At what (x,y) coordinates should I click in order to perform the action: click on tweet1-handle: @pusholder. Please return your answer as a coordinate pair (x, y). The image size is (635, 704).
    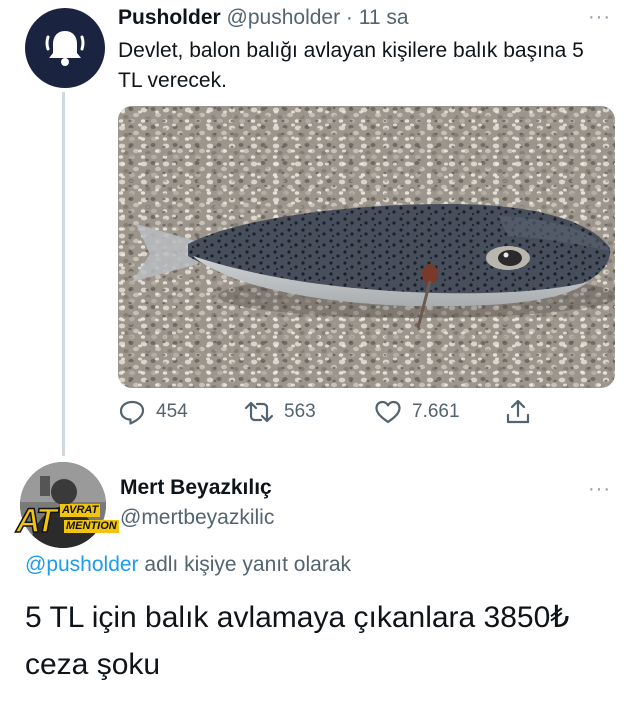
    Looking at the image, I should click on (284, 17).